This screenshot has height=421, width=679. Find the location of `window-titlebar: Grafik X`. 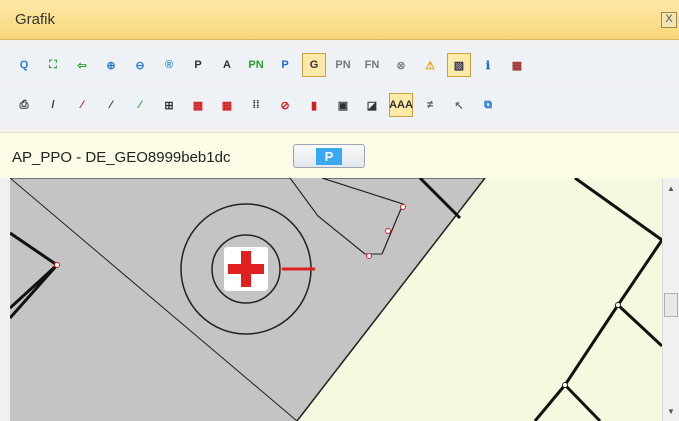

window-titlebar: Grafik X is located at coordinates (339, 20).